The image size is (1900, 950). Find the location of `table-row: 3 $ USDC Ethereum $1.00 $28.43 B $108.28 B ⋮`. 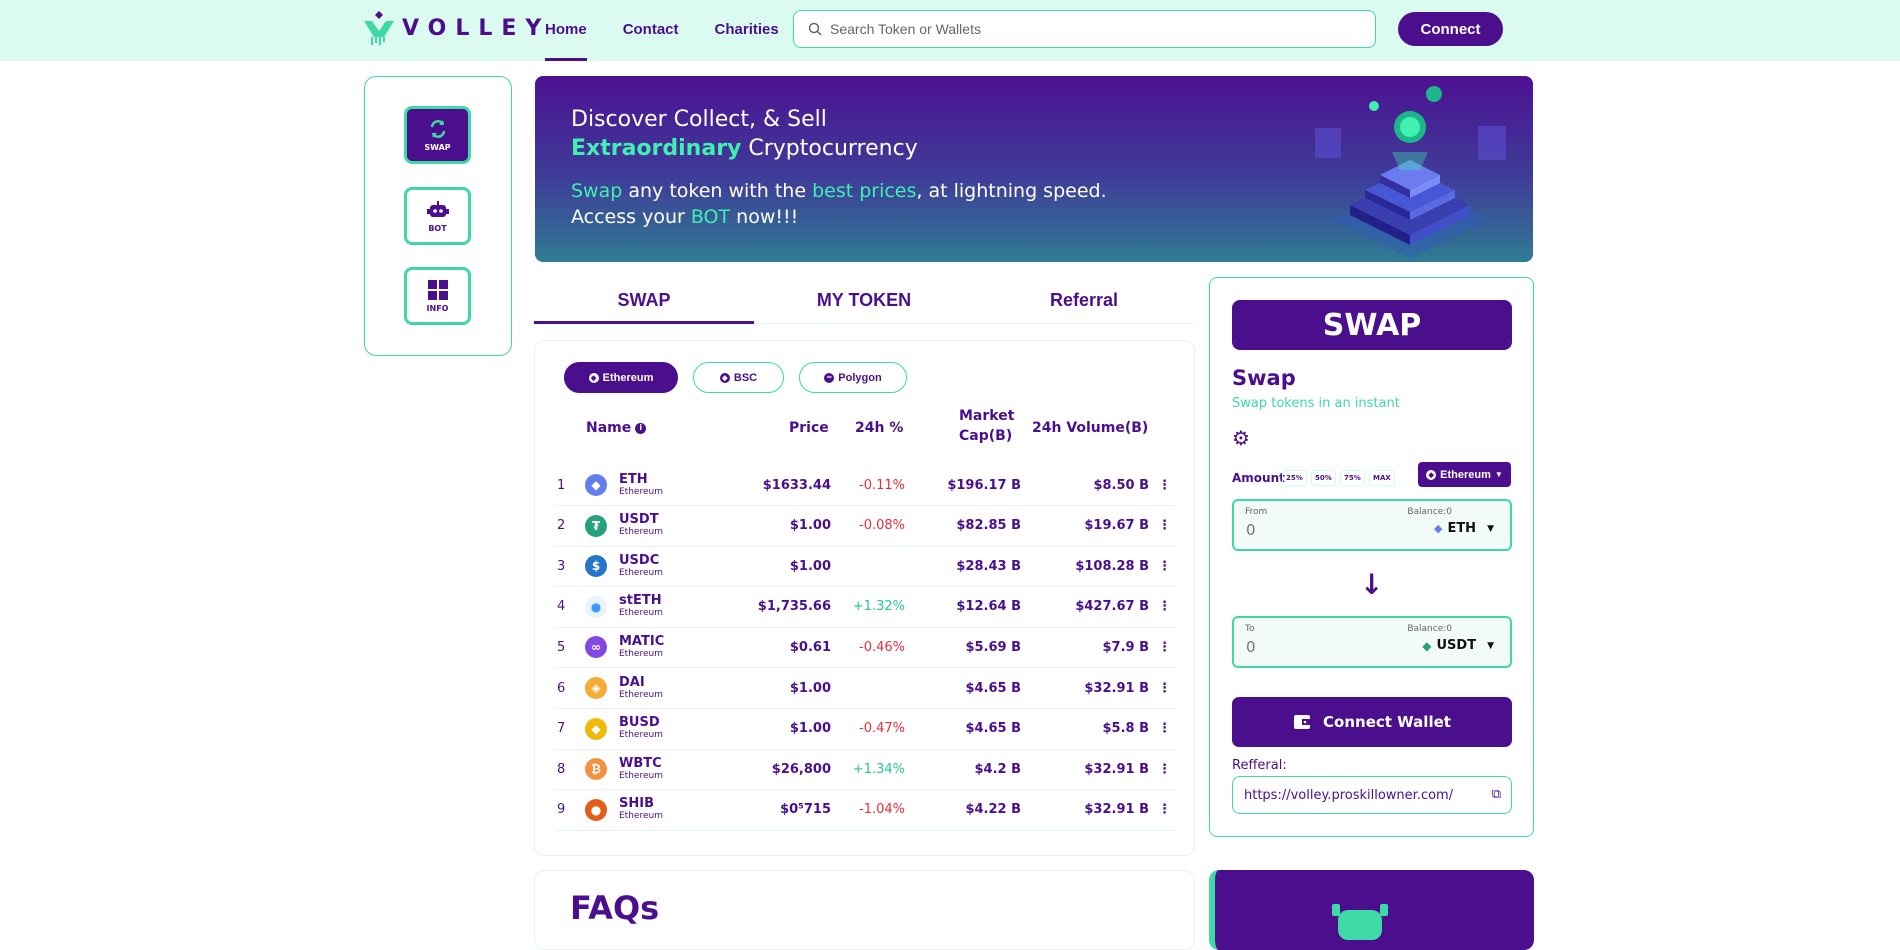

table-row: 3 $ USDC Ethereum $1.00 $28.43 B $108.28 B ⋮ is located at coordinates (866, 567).